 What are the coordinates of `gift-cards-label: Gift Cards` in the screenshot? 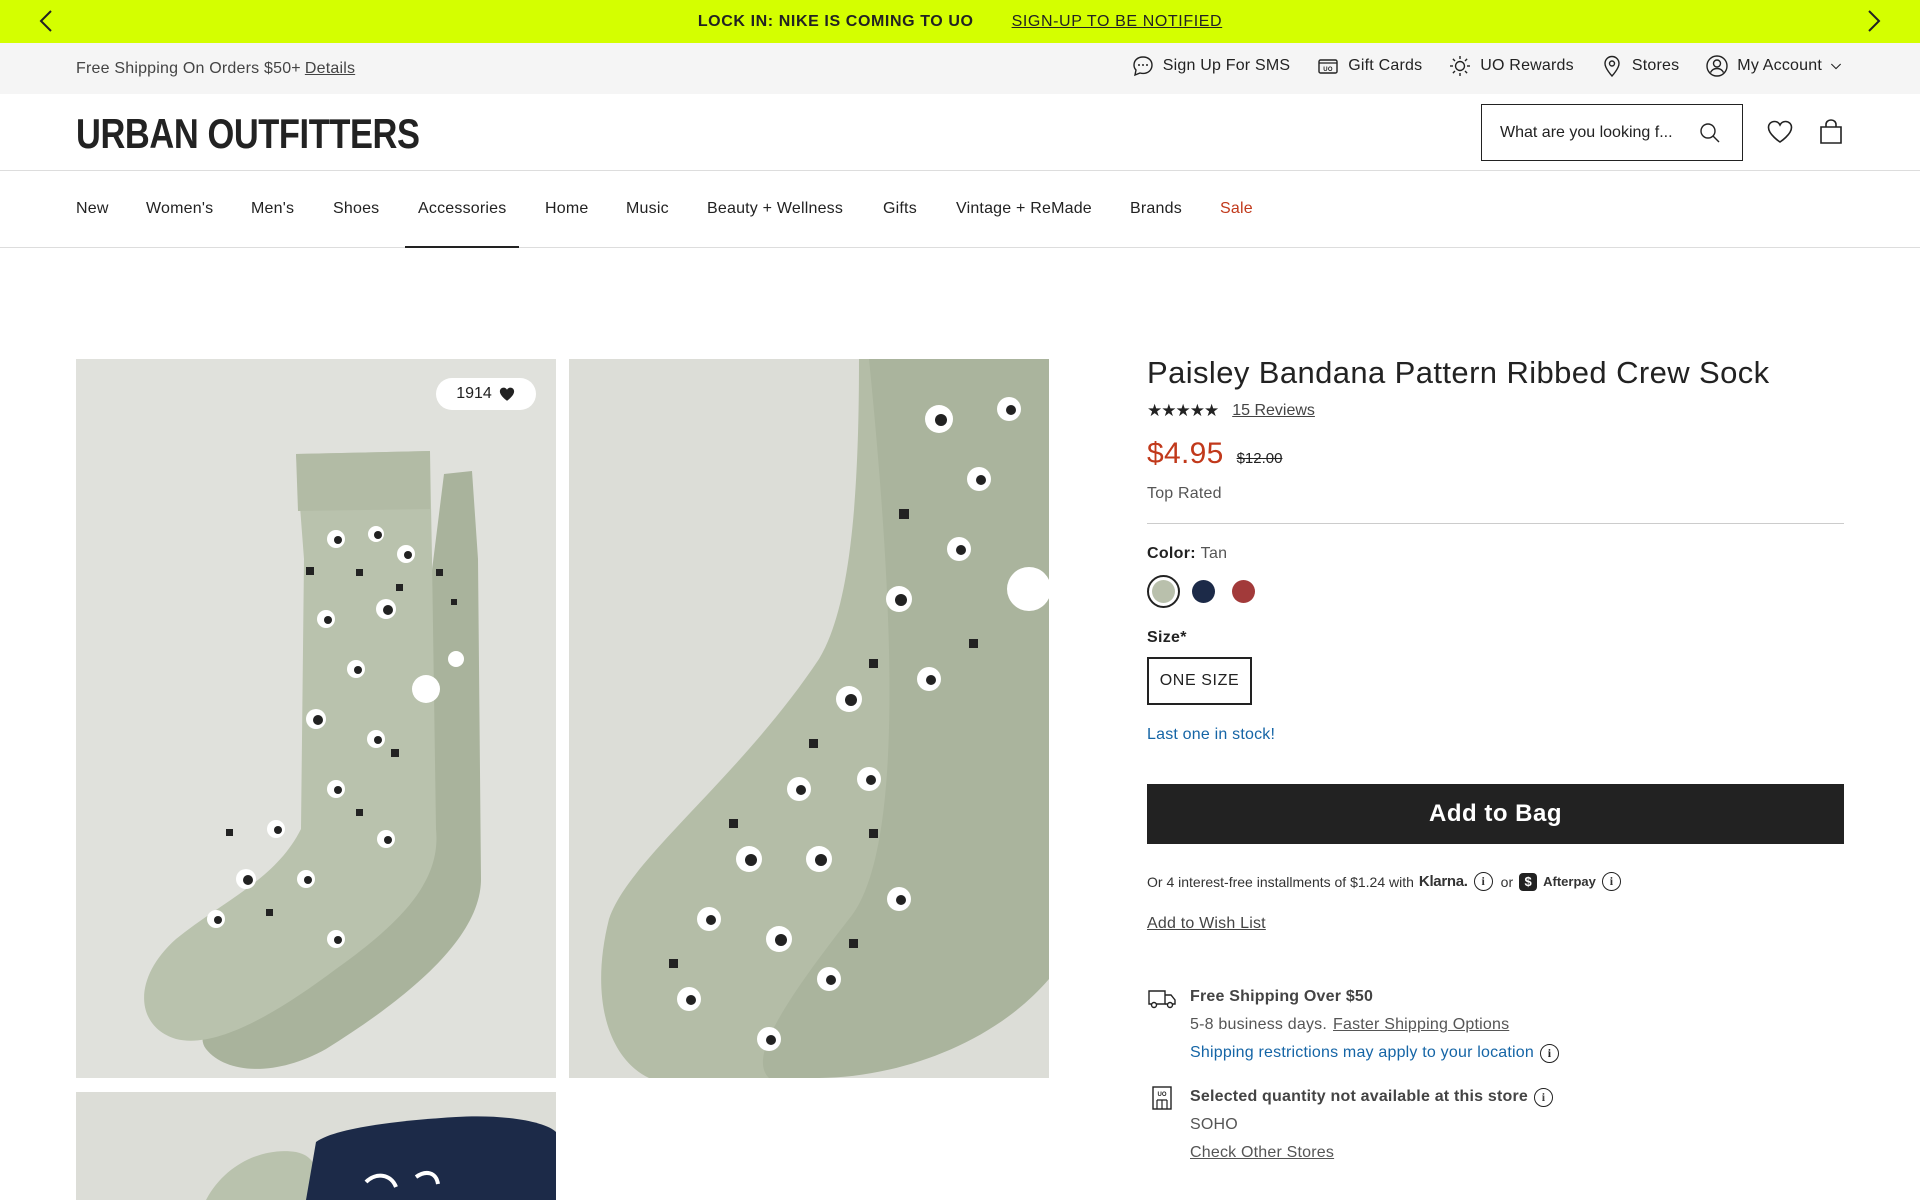 It's located at (1385, 65).